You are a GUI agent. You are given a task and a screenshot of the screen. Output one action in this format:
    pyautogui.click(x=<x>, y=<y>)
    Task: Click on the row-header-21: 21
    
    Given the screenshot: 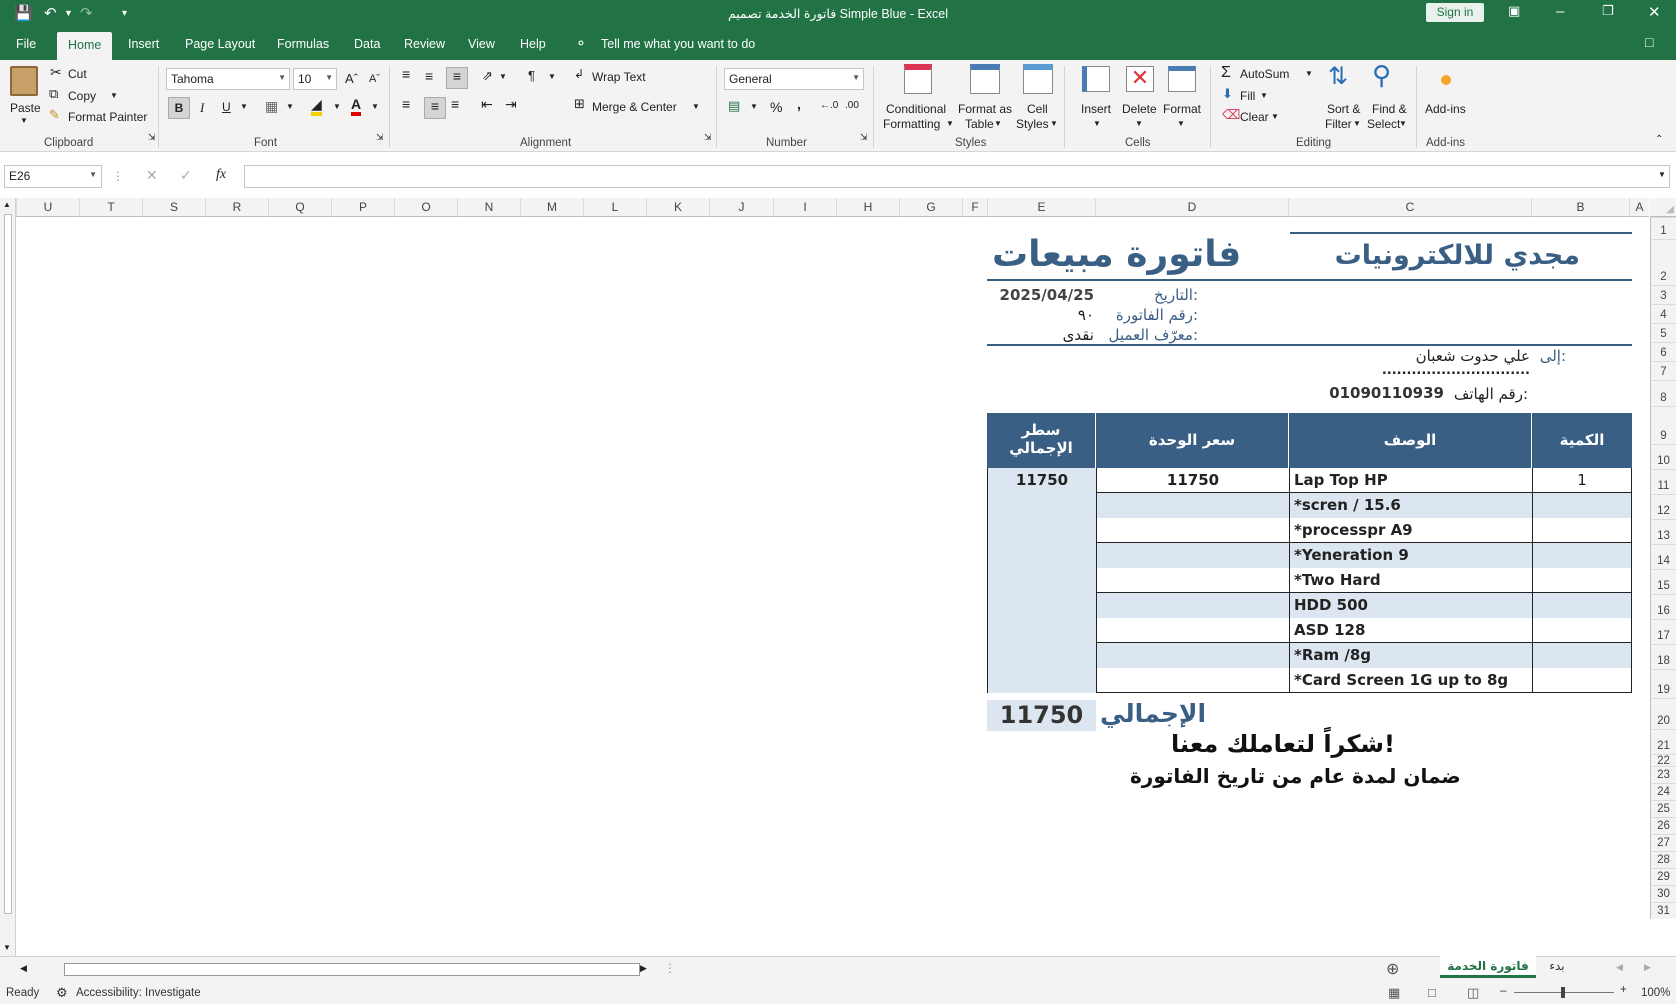 What is the action you would take?
    pyautogui.click(x=1663, y=741)
    